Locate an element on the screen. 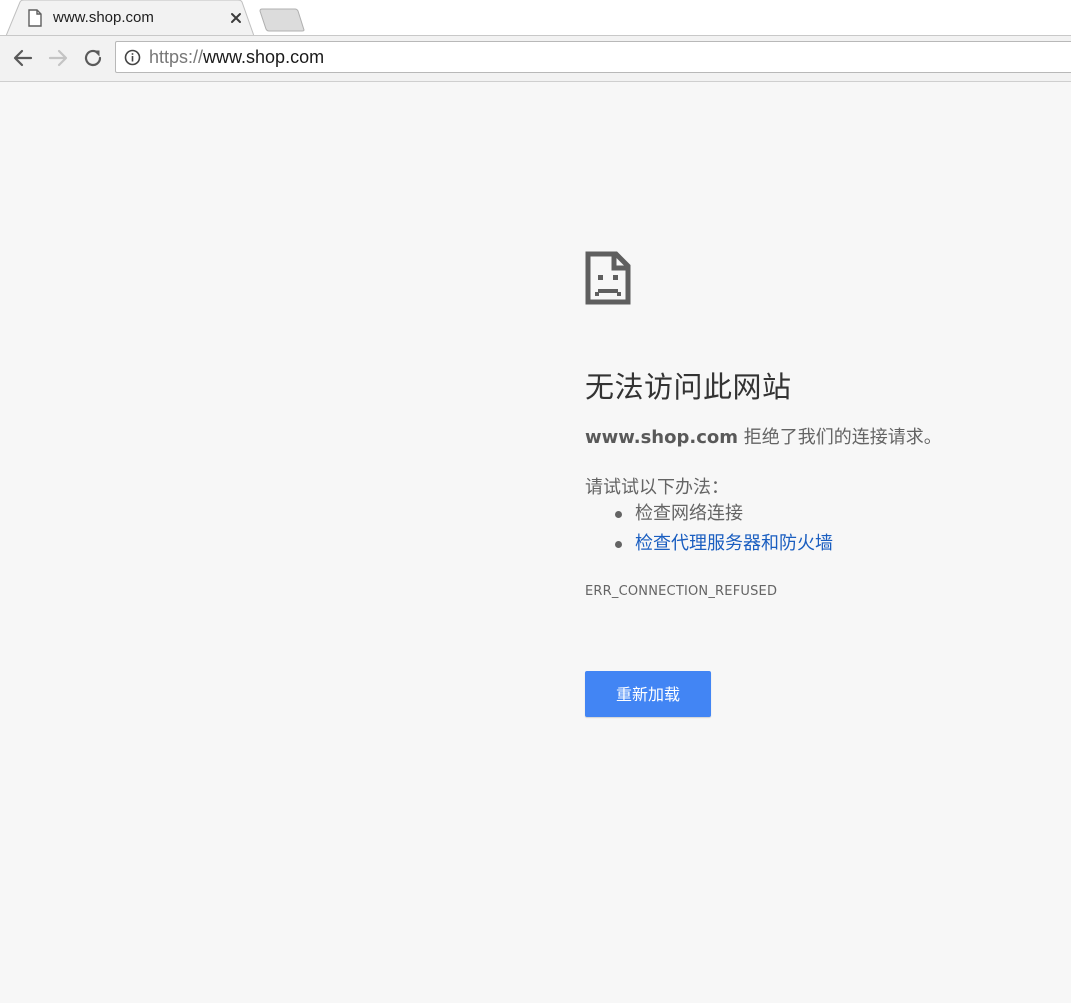 Image resolution: width=1071 pixels, height=1003 pixels. error-description-text: 拒绝了我们的连接请求。 is located at coordinates (839, 437).